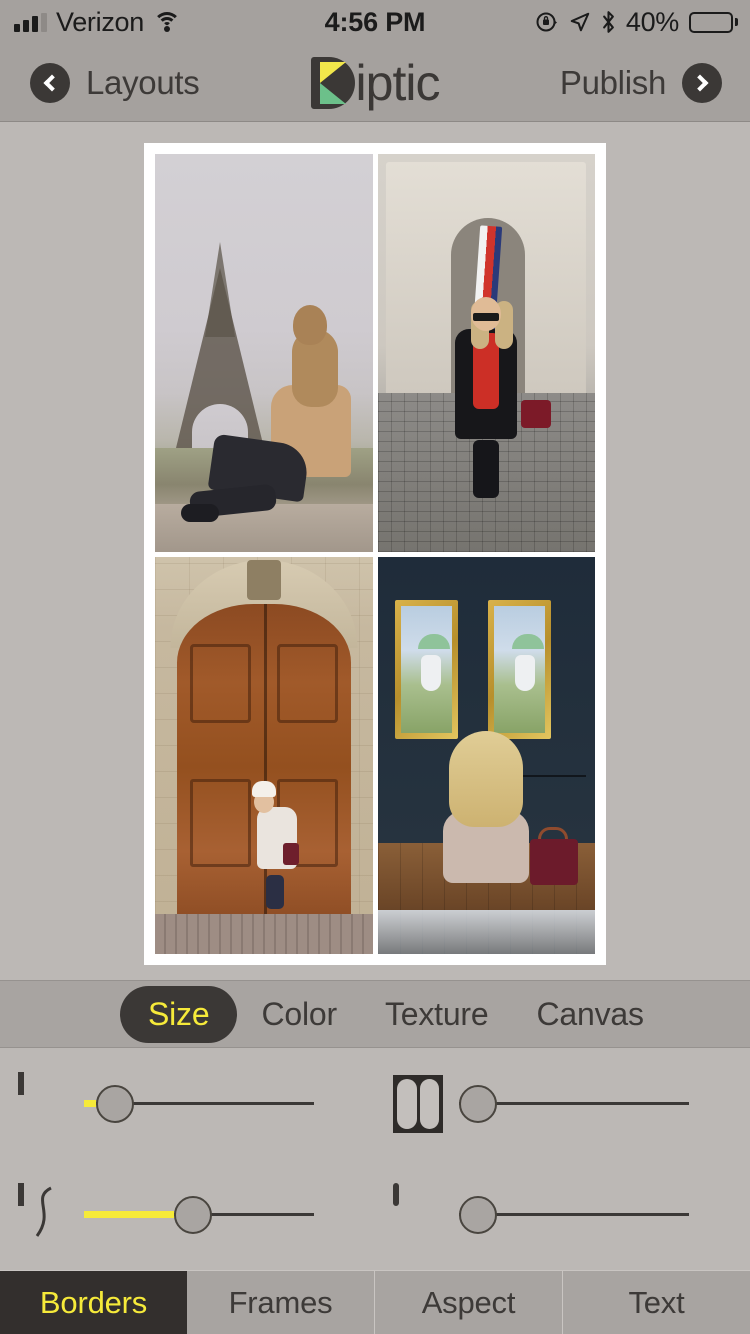 Image resolution: width=750 pixels, height=1334 pixels. Describe the element at coordinates (93, 1302) in the screenshot. I see `tab-borders: Borders` at that location.